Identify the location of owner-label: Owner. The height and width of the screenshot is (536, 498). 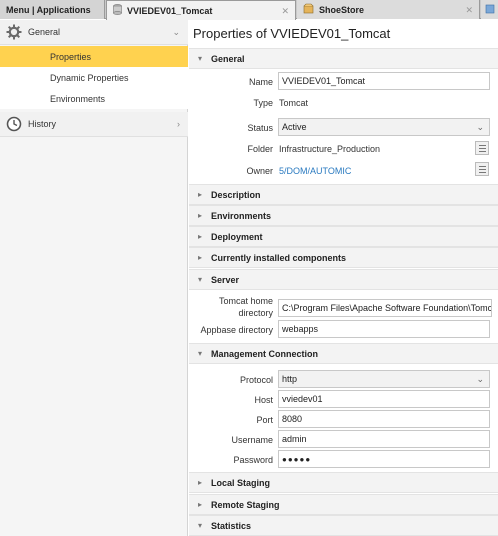
(259, 171).